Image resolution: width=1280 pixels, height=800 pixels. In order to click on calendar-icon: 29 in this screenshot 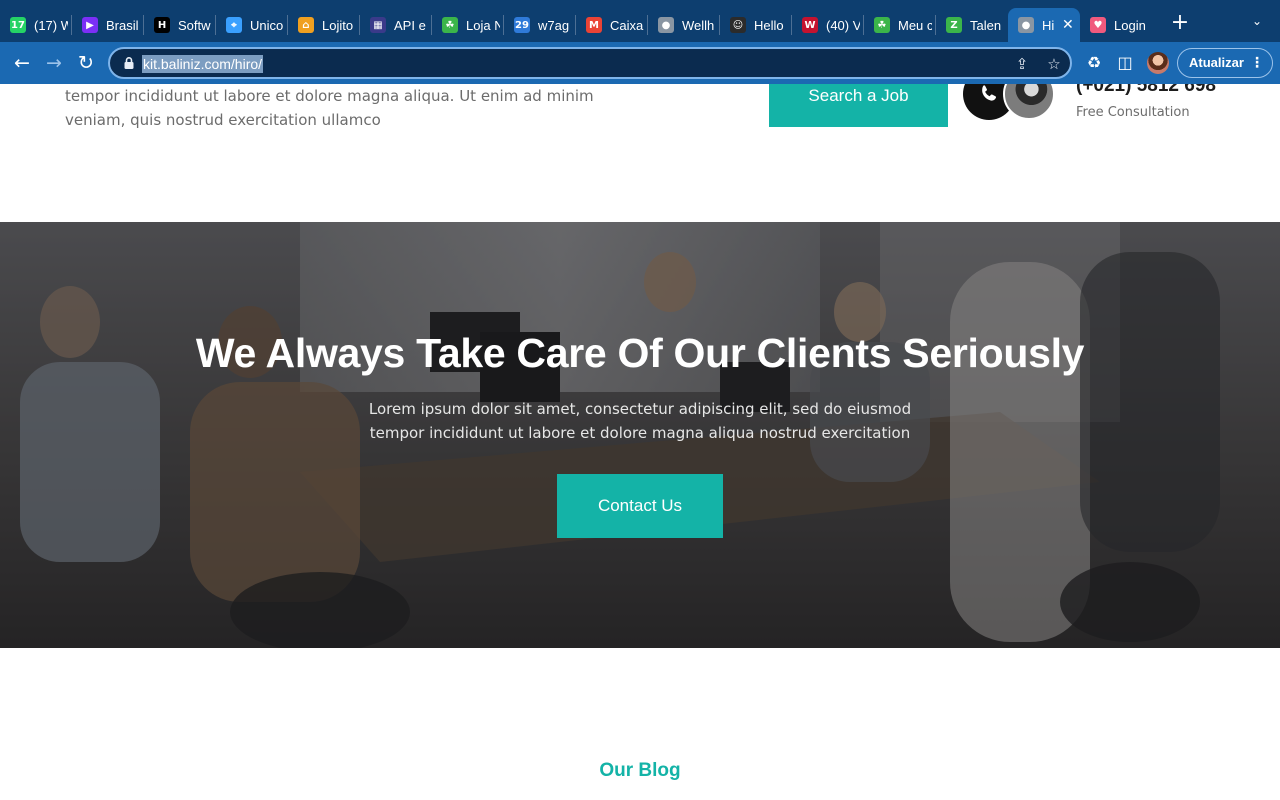, I will do `click(522, 25)`.